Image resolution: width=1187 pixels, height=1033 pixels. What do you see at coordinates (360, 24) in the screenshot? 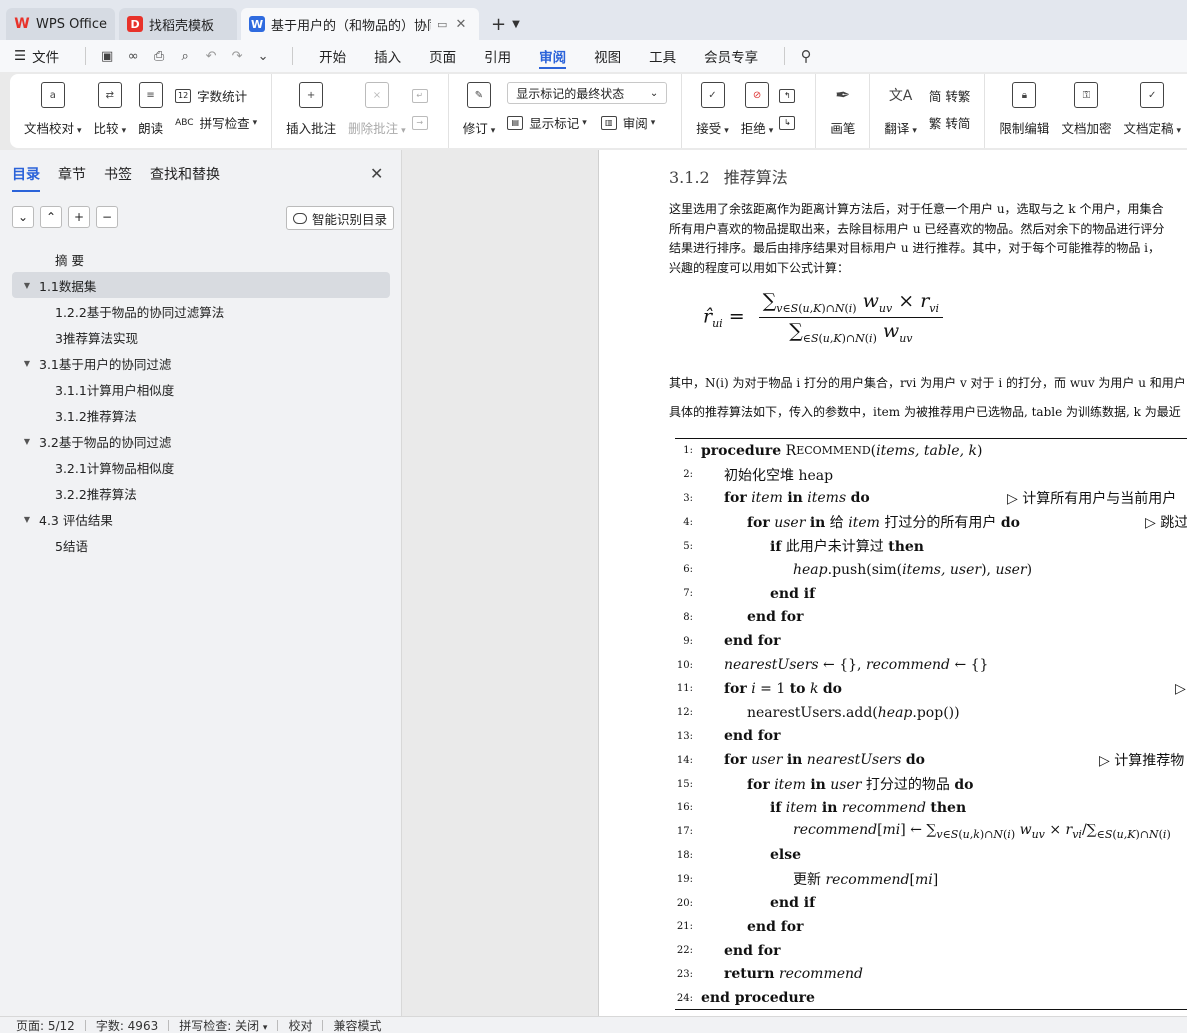
I see `tab-document: W 基于用户的（和物品的）协同过 ▭ ✕` at bounding box center [360, 24].